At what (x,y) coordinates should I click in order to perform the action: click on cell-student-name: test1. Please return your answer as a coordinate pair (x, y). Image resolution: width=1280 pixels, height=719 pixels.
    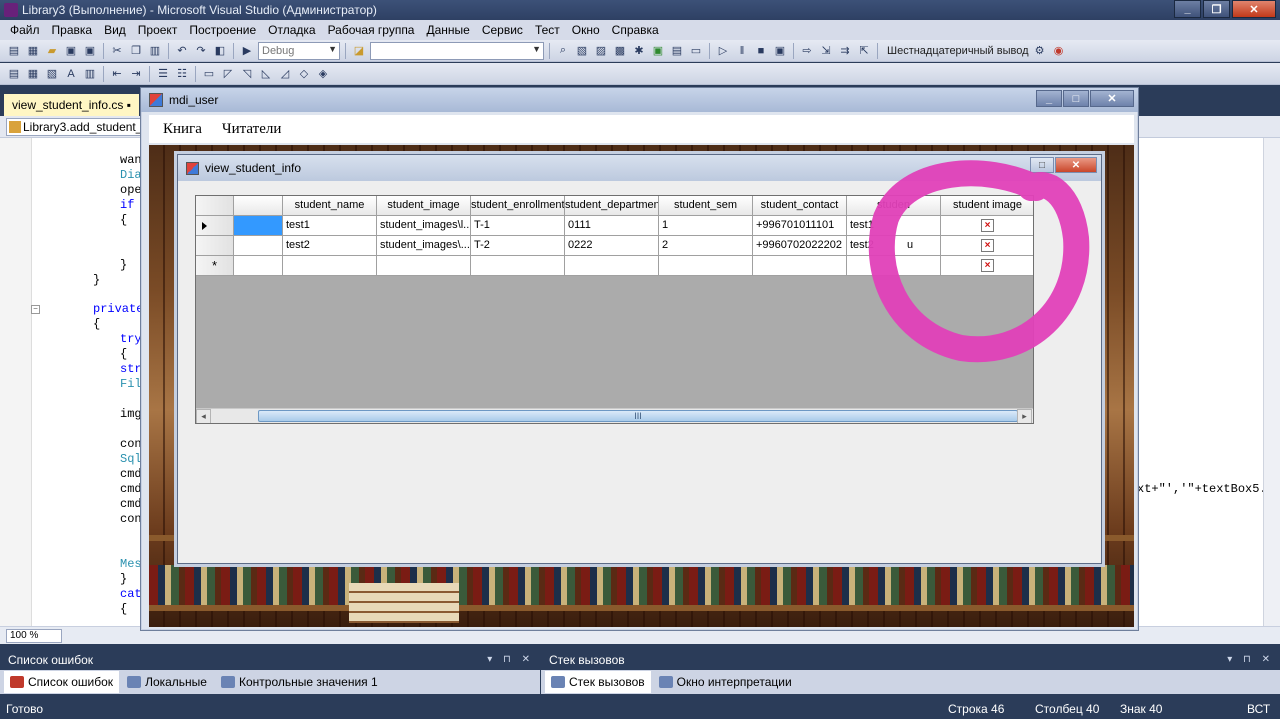
    Looking at the image, I should click on (330, 226).